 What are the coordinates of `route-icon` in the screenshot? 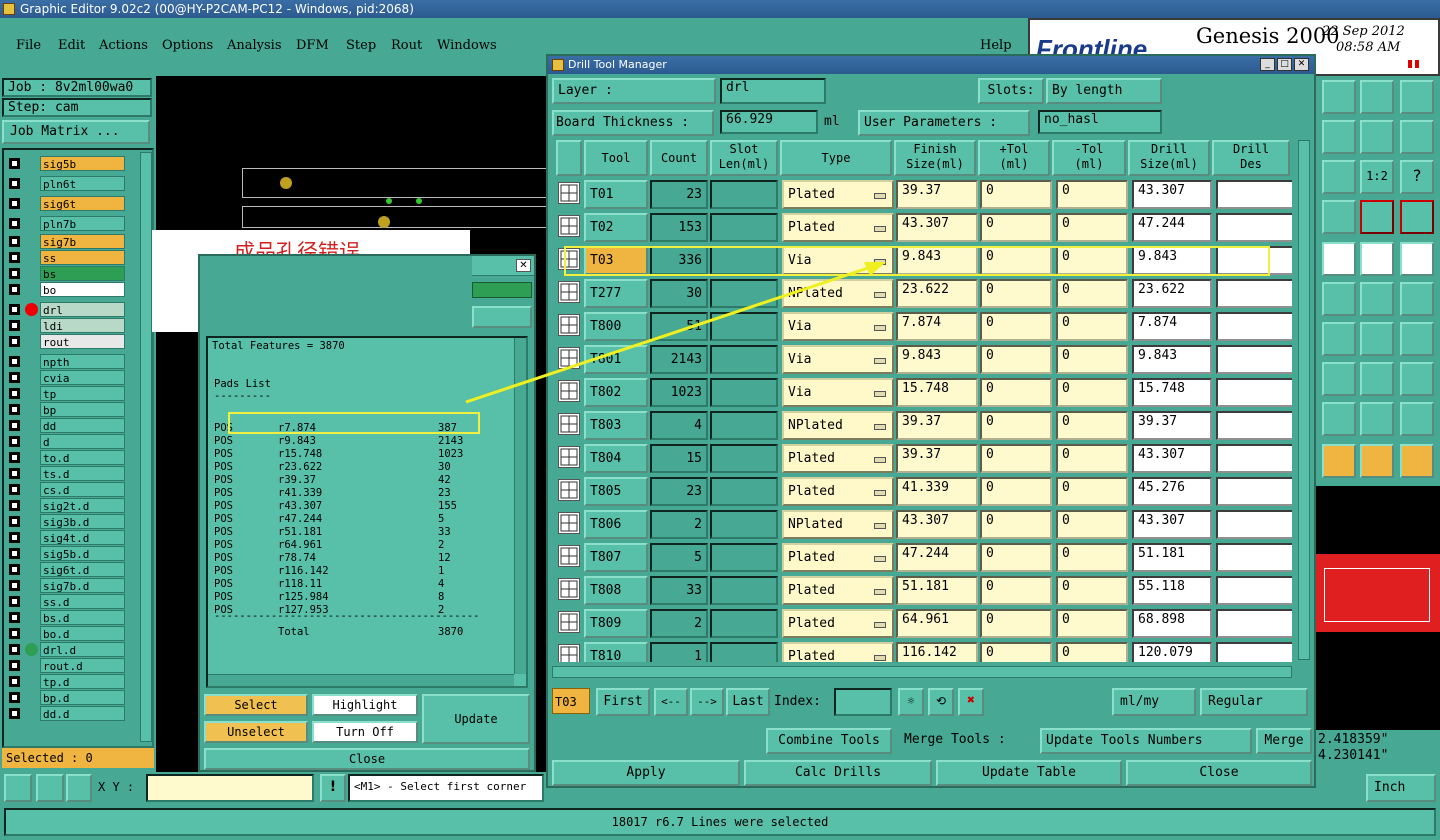 It's located at (1417, 461).